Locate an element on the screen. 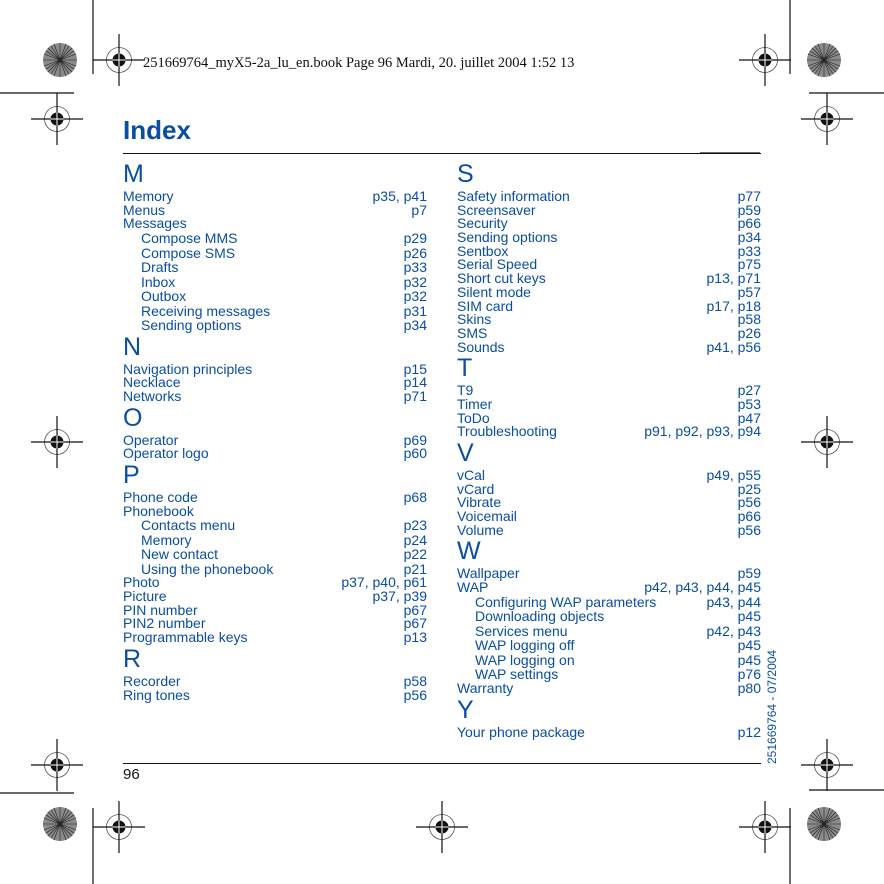 The height and width of the screenshot is (884, 884). page-title: Index is located at coordinates (157, 130).